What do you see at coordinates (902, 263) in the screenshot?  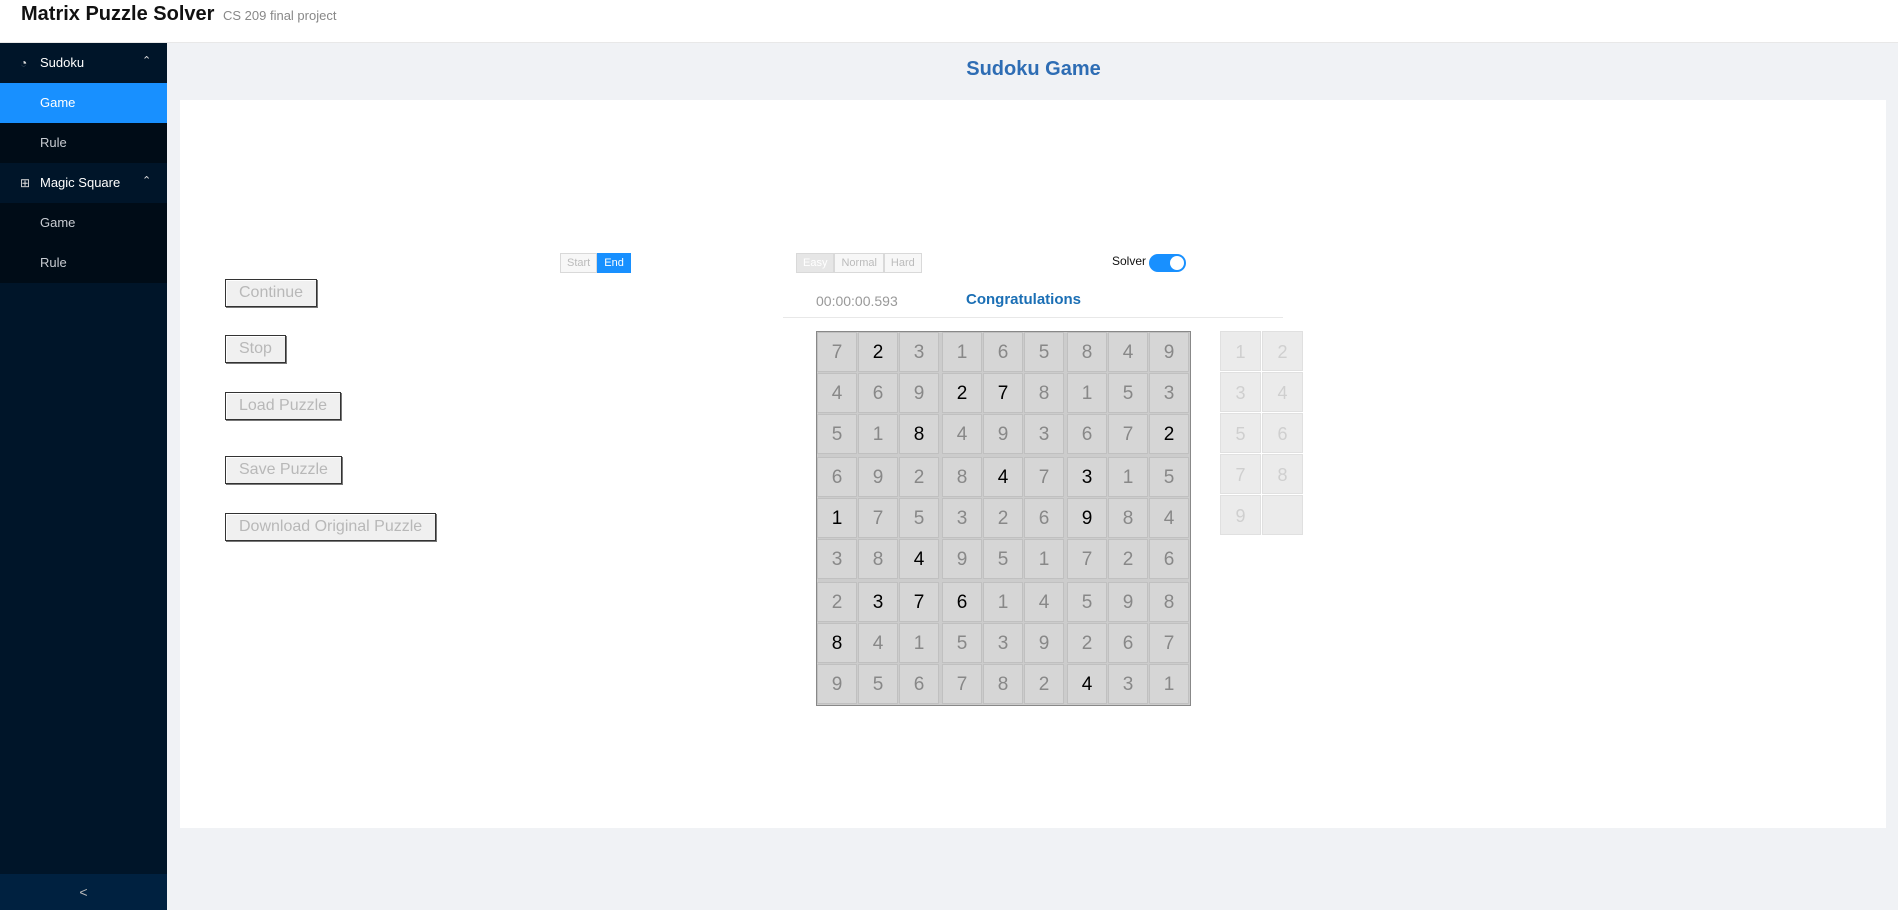 I see `difficulty-hard-option: Hard` at bounding box center [902, 263].